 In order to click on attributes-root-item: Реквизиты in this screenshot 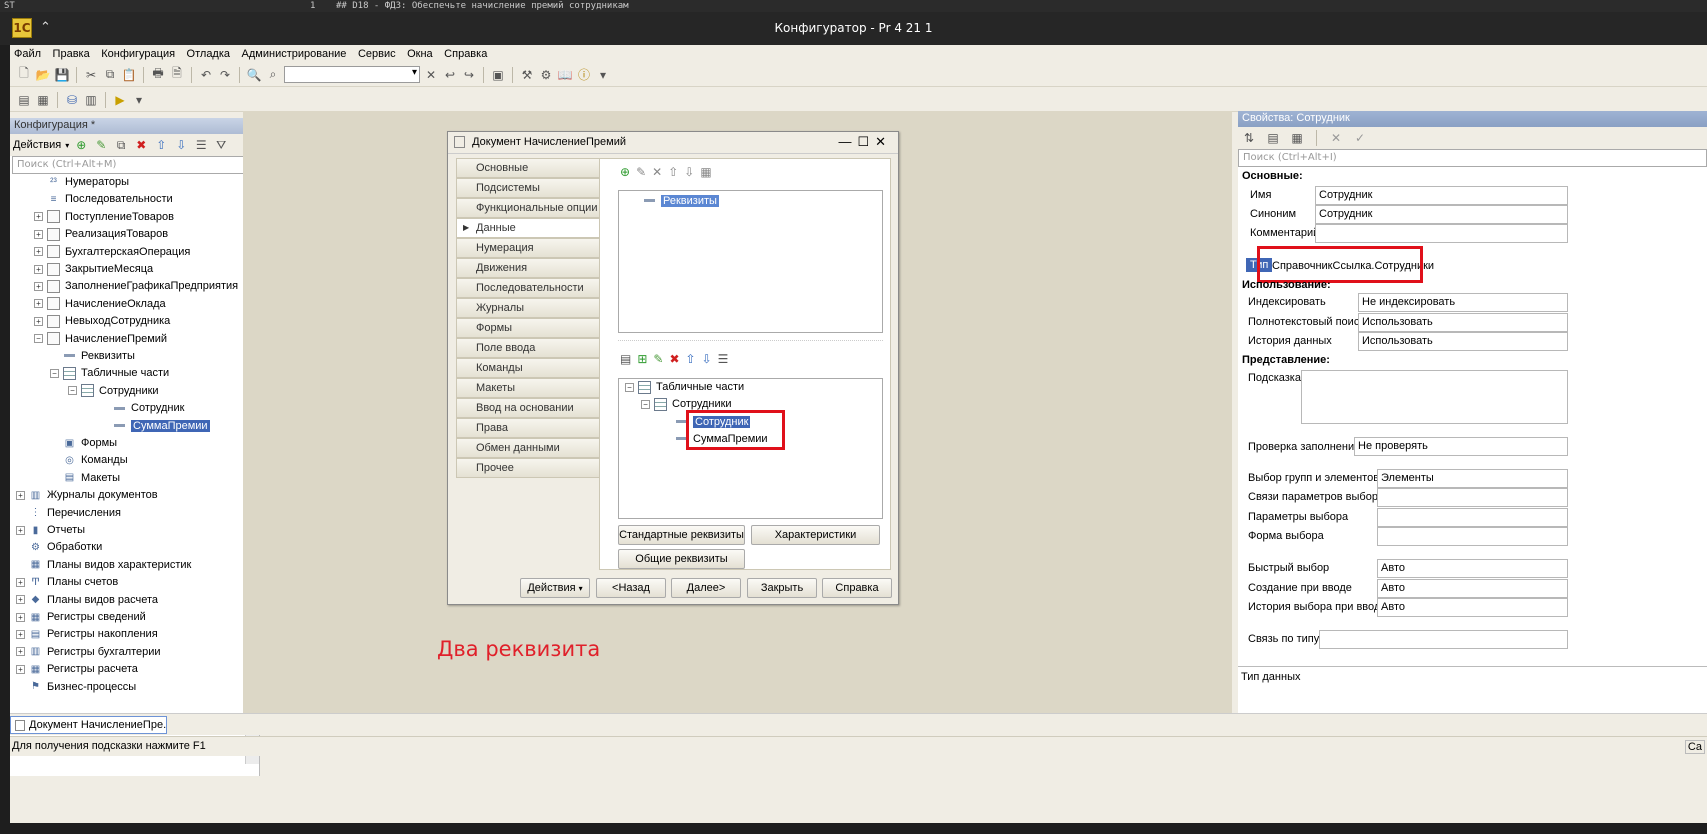, I will do `click(690, 201)`.